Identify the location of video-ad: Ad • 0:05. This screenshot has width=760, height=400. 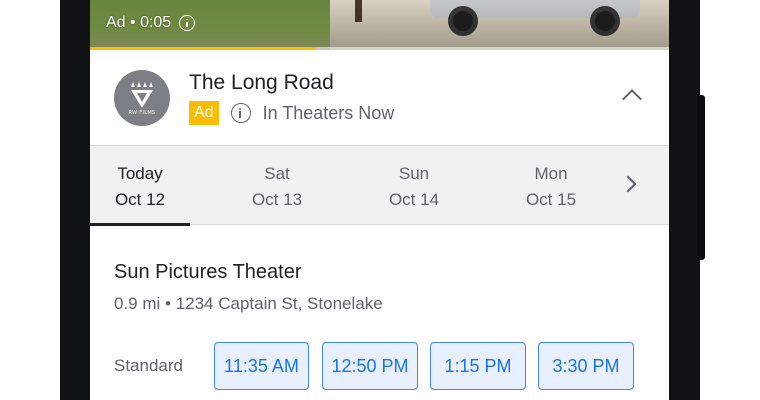
(379, 25).